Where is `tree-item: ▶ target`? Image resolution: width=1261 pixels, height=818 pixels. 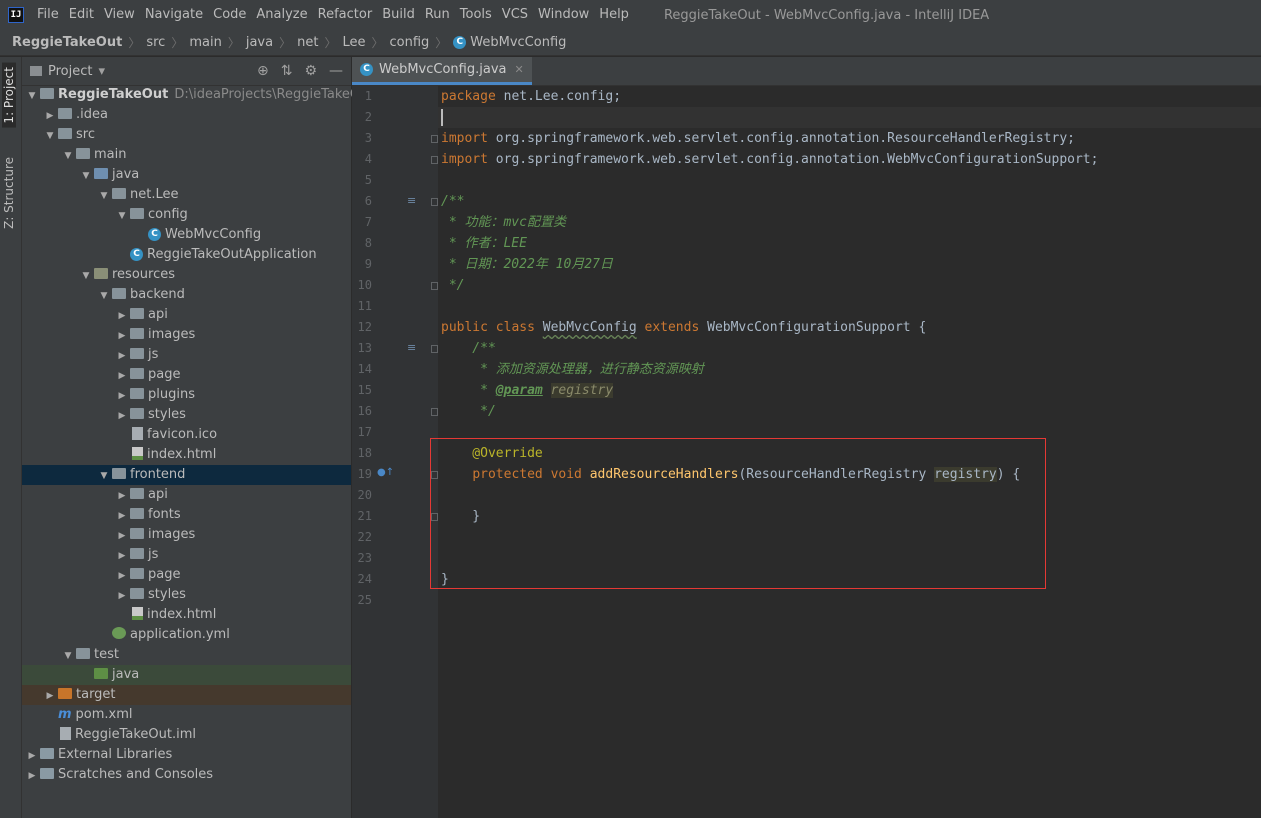
tree-item: ▶ target is located at coordinates (186, 695).